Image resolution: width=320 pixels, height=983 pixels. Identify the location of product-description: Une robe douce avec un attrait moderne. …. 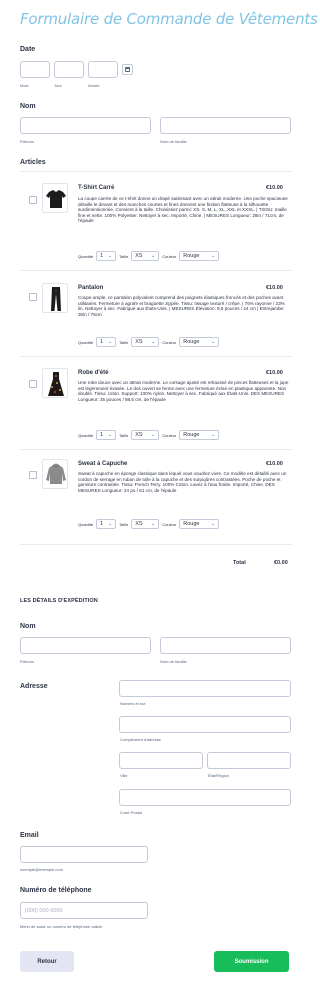
(183, 391).